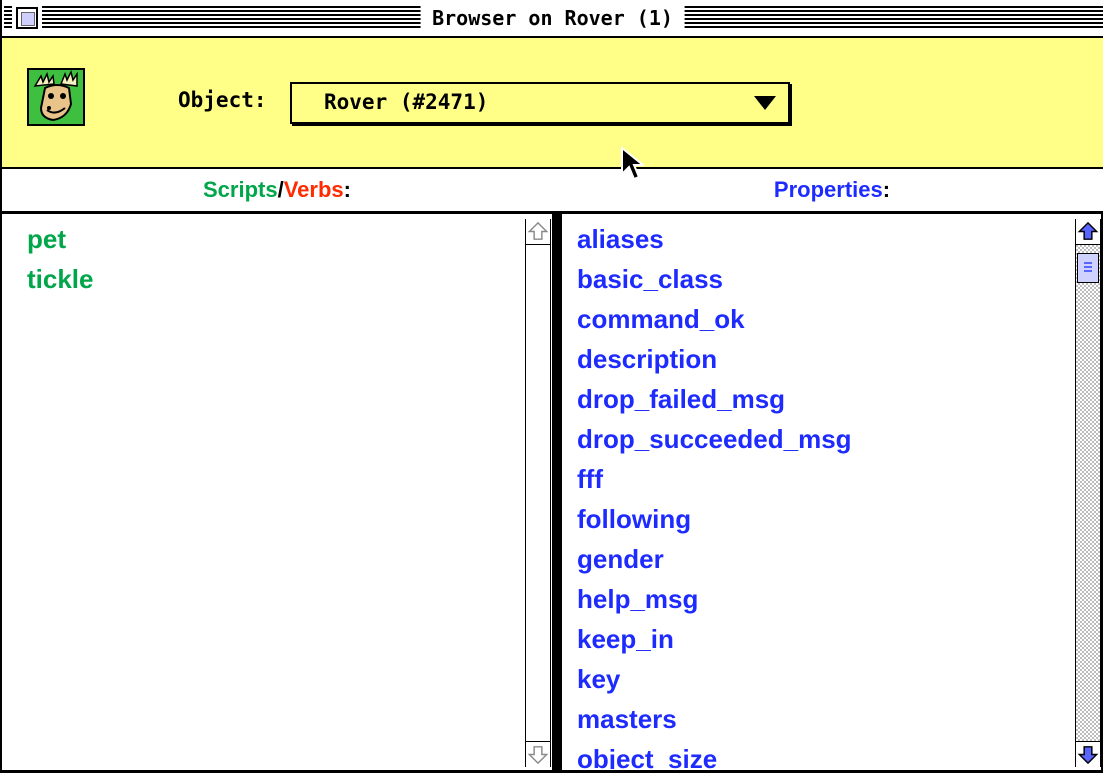  I want to click on moose-icon, so click(56, 97).